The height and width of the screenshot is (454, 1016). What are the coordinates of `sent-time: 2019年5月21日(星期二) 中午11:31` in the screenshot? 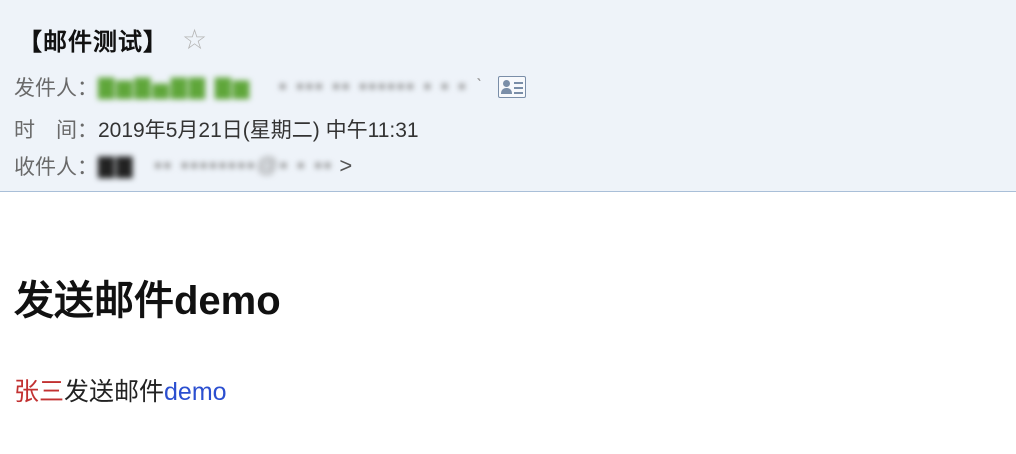 It's located at (258, 130).